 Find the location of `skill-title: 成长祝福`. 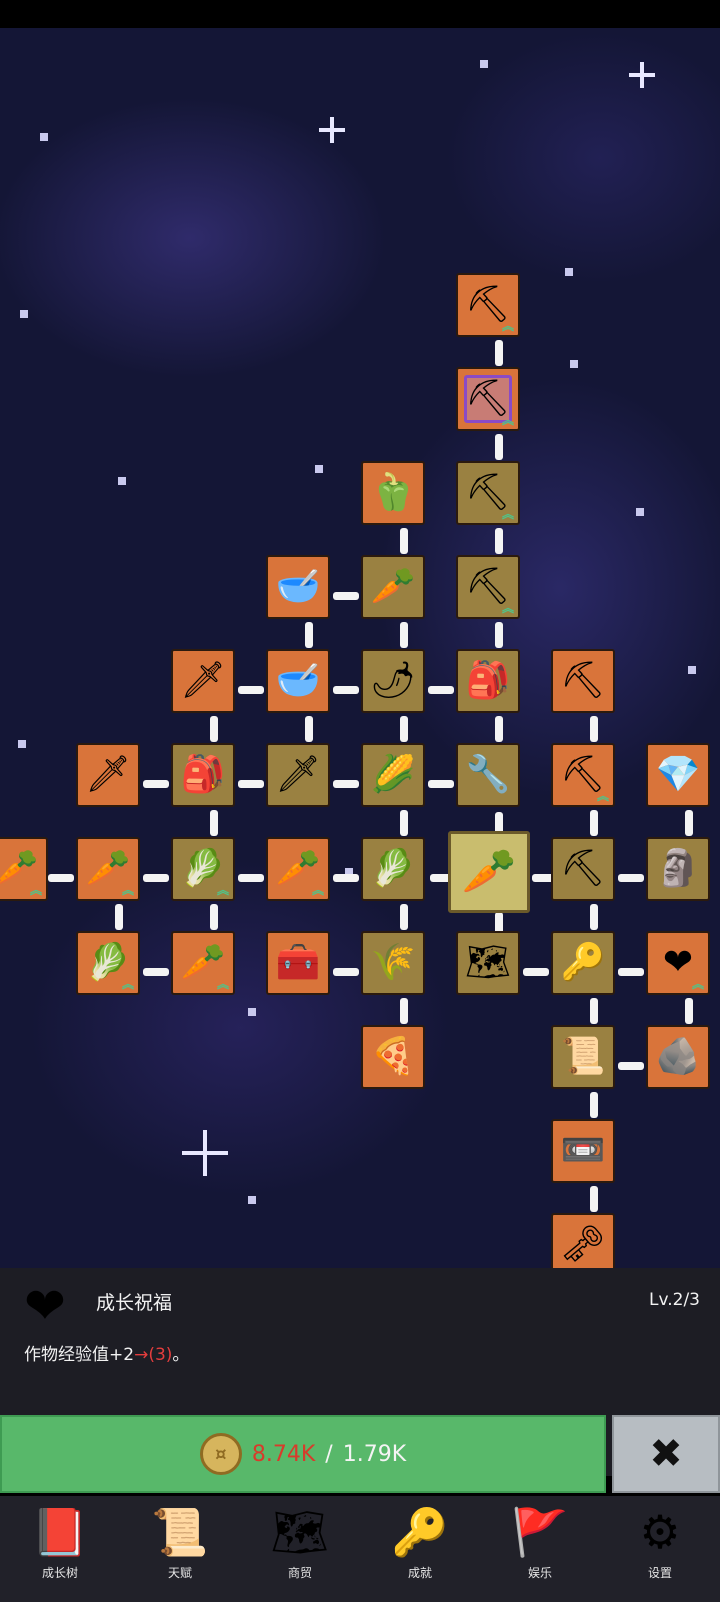

skill-title: 成长祝福 is located at coordinates (134, 1303).